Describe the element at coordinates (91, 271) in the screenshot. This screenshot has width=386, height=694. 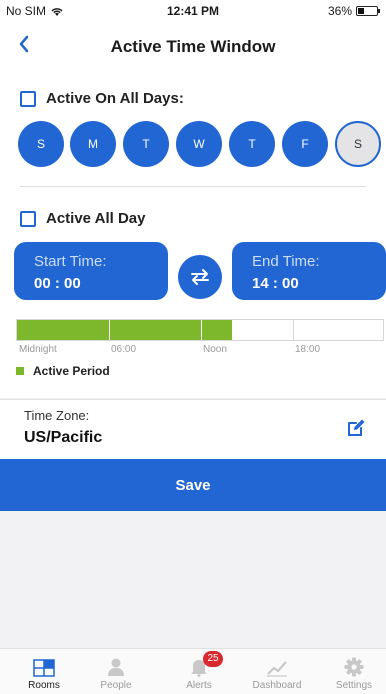
I see `start-time-button: Start Time: 00 : 00` at that location.